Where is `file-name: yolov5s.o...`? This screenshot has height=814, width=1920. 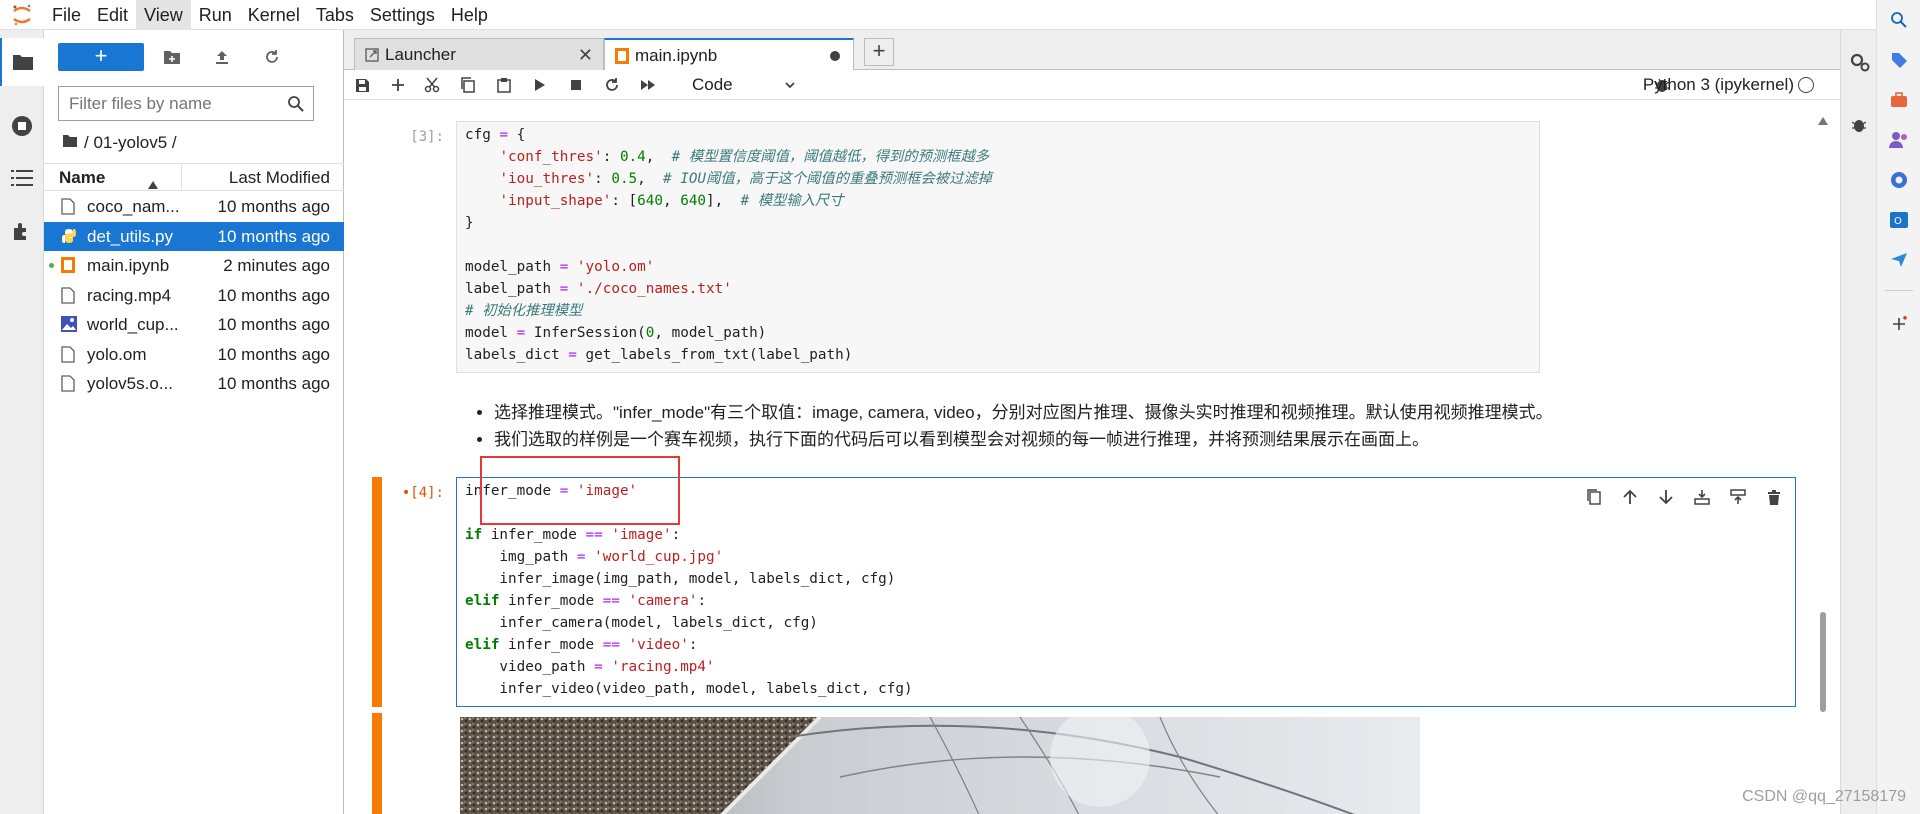
file-name: yolov5s.o... is located at coordinates (130, 383).